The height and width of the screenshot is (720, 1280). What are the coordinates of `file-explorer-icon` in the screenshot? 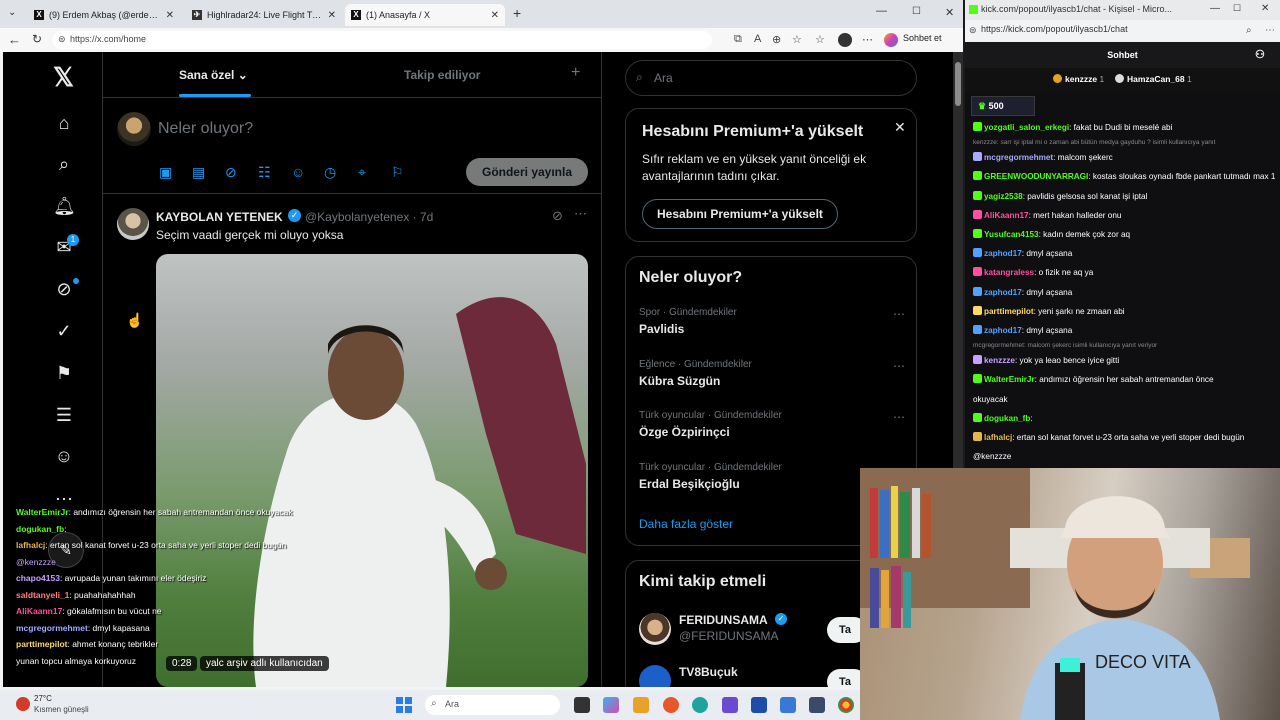 It's located at (641, 705).